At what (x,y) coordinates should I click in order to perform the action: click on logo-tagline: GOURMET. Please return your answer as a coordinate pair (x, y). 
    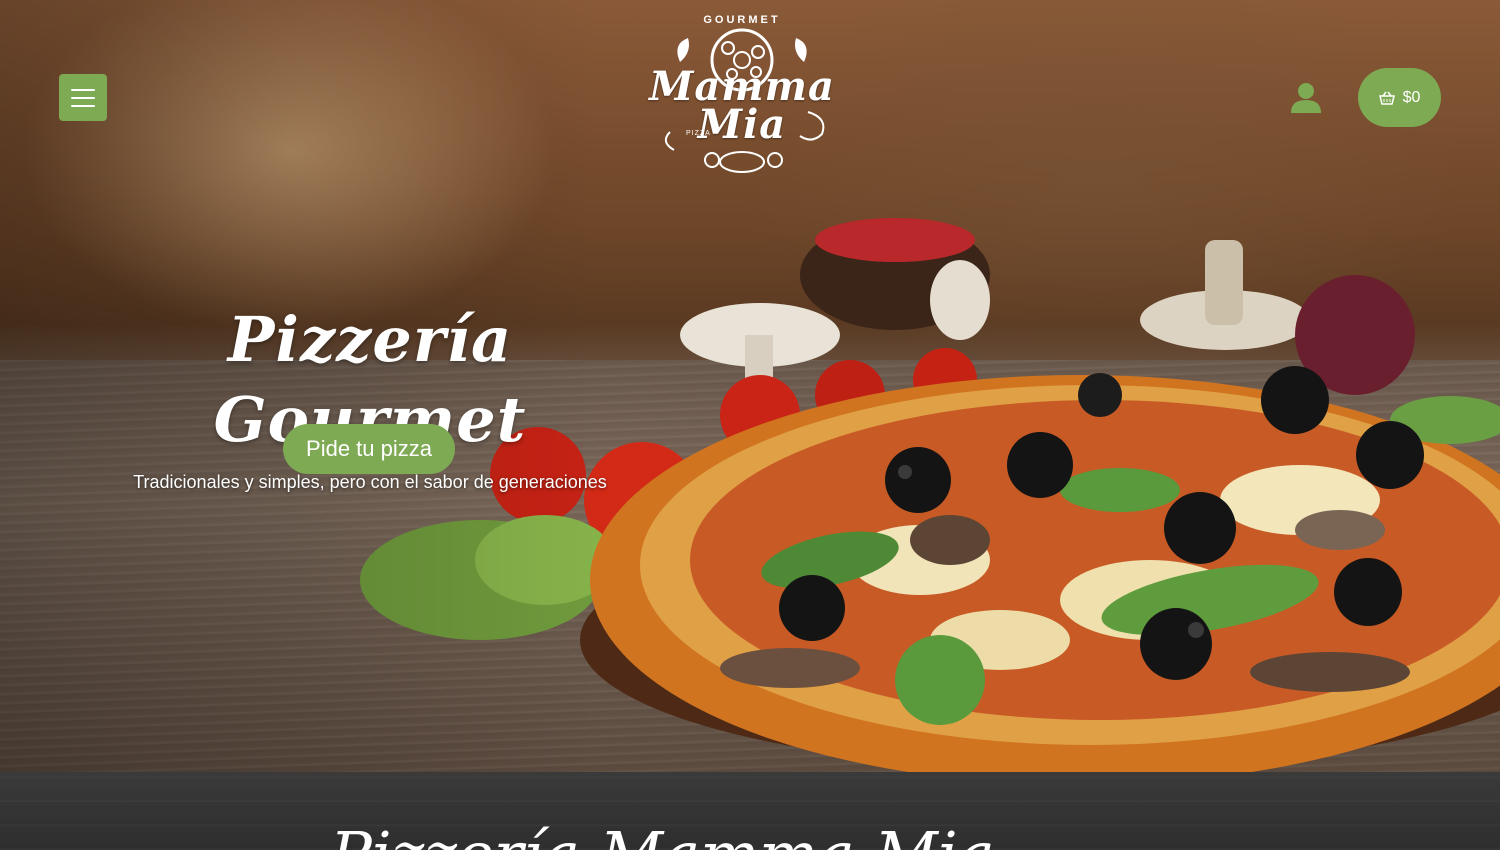
    Looking at the image, I should click on (742, 20).